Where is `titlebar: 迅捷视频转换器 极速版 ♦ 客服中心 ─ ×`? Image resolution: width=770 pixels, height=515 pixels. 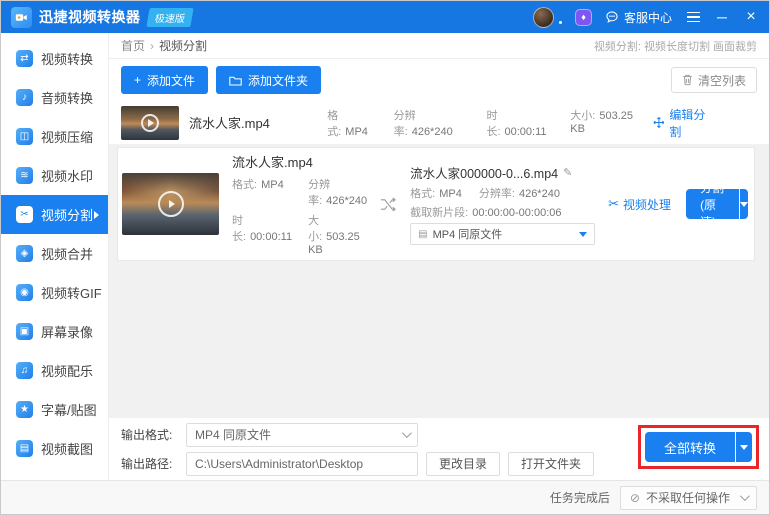 titlebar: 迅捷视频转换器 极速版 ♦ 客服中心 ─ × is located at coordinates (385, 17).